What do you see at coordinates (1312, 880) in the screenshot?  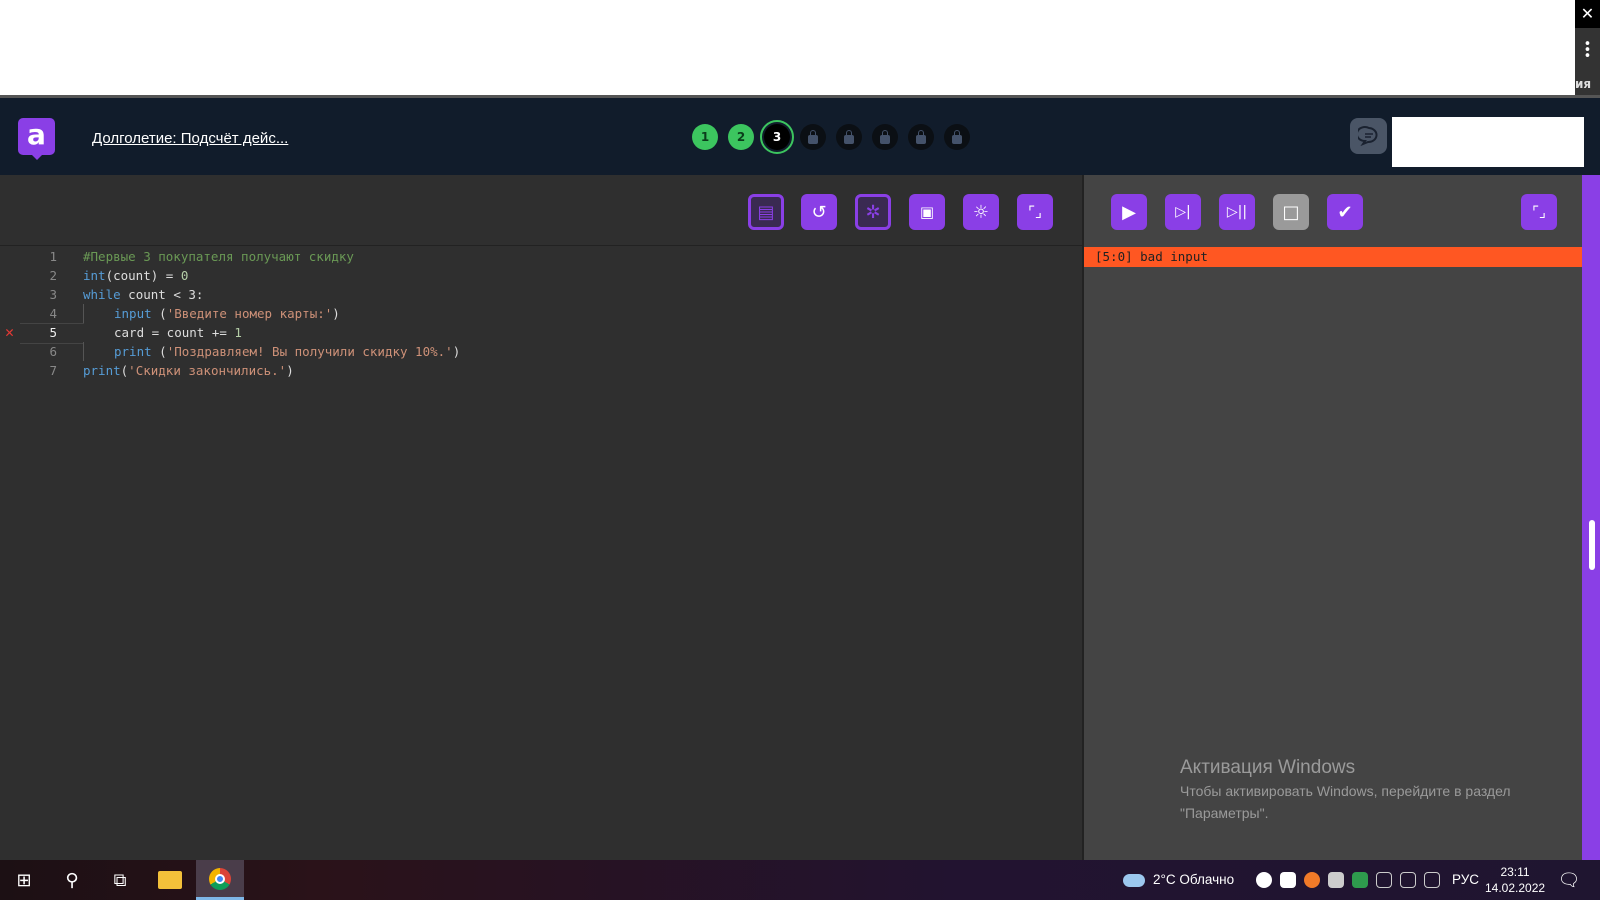 I see `app-icon` at bounding box center [1312, 880].